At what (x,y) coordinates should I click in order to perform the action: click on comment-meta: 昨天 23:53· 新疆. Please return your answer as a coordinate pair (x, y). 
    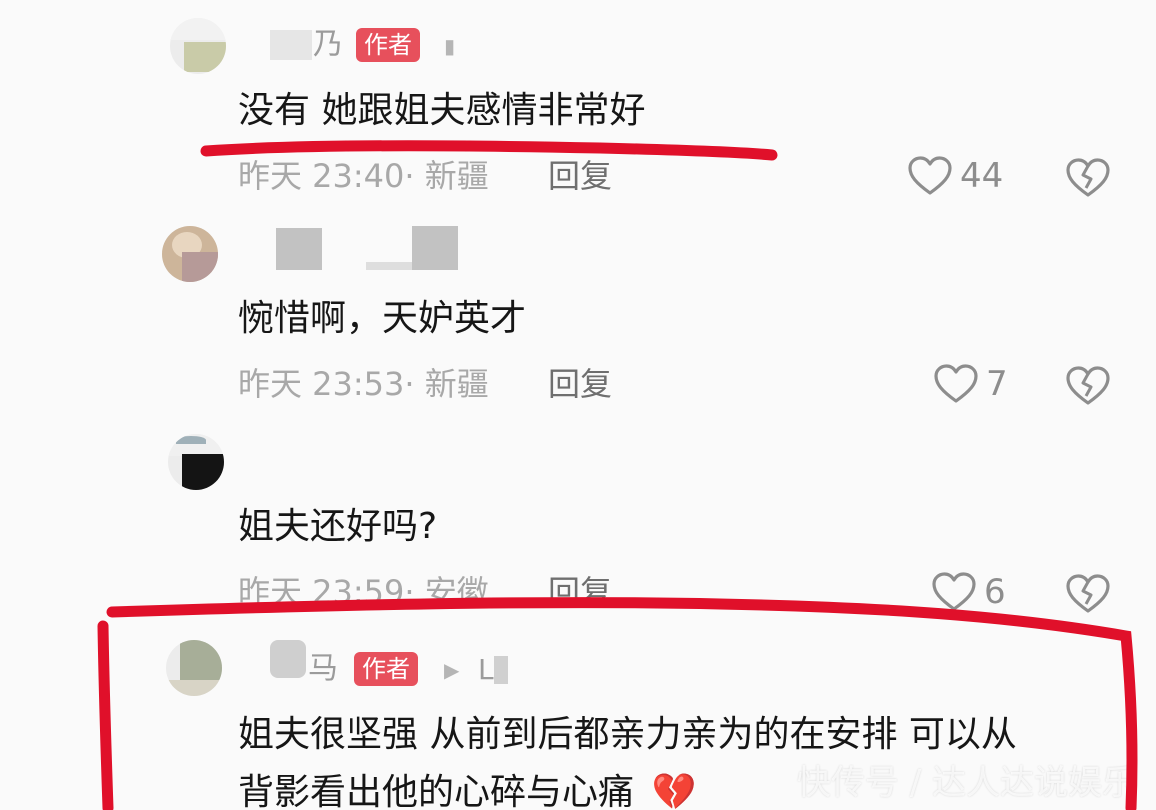
    Looking at the image, I should click on (363, 384).